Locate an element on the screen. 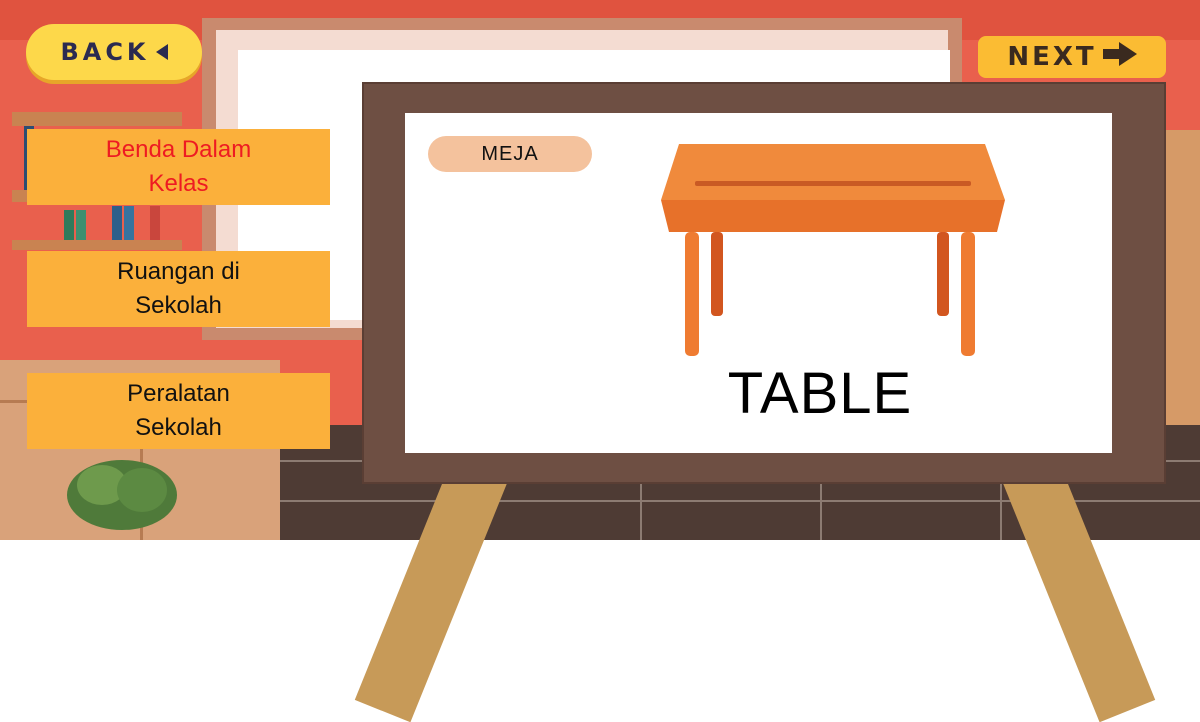 This screenshot has width=1200, height=722. english-word: TABLE is located at coordinates (820, 393).